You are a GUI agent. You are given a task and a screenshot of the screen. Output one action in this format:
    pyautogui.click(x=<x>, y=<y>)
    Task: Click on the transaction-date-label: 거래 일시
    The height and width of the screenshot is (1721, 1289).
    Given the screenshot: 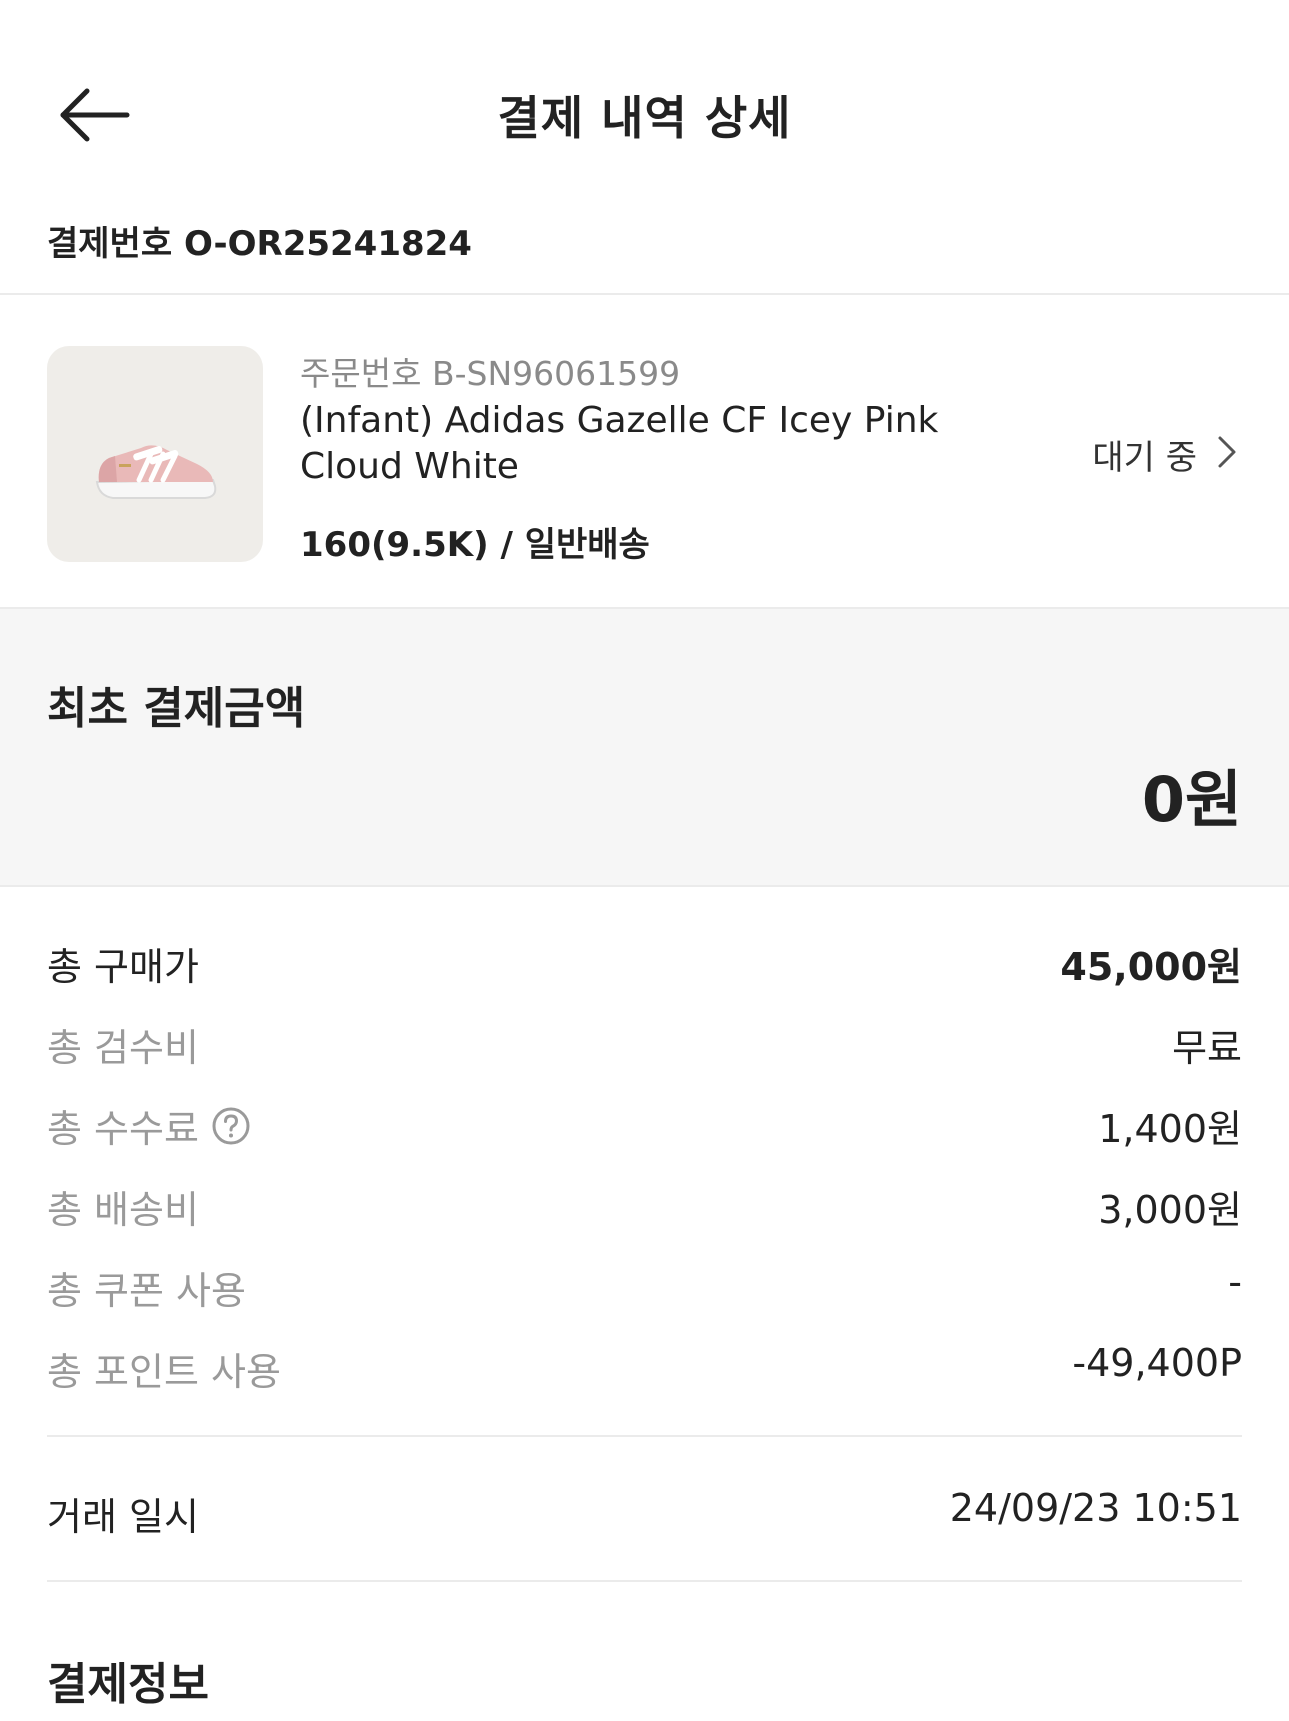 What is the action you would take?
    pyautogui.click(x=123, y=1517)
    